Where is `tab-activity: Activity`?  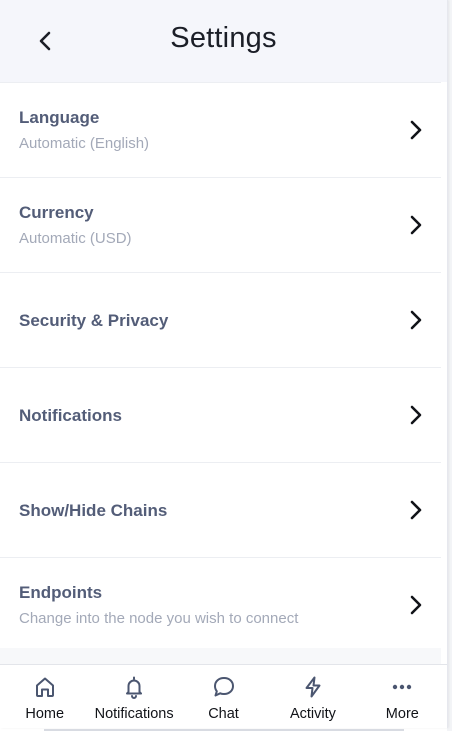
tab-activity: Activity is located at coordinates (312, 696).